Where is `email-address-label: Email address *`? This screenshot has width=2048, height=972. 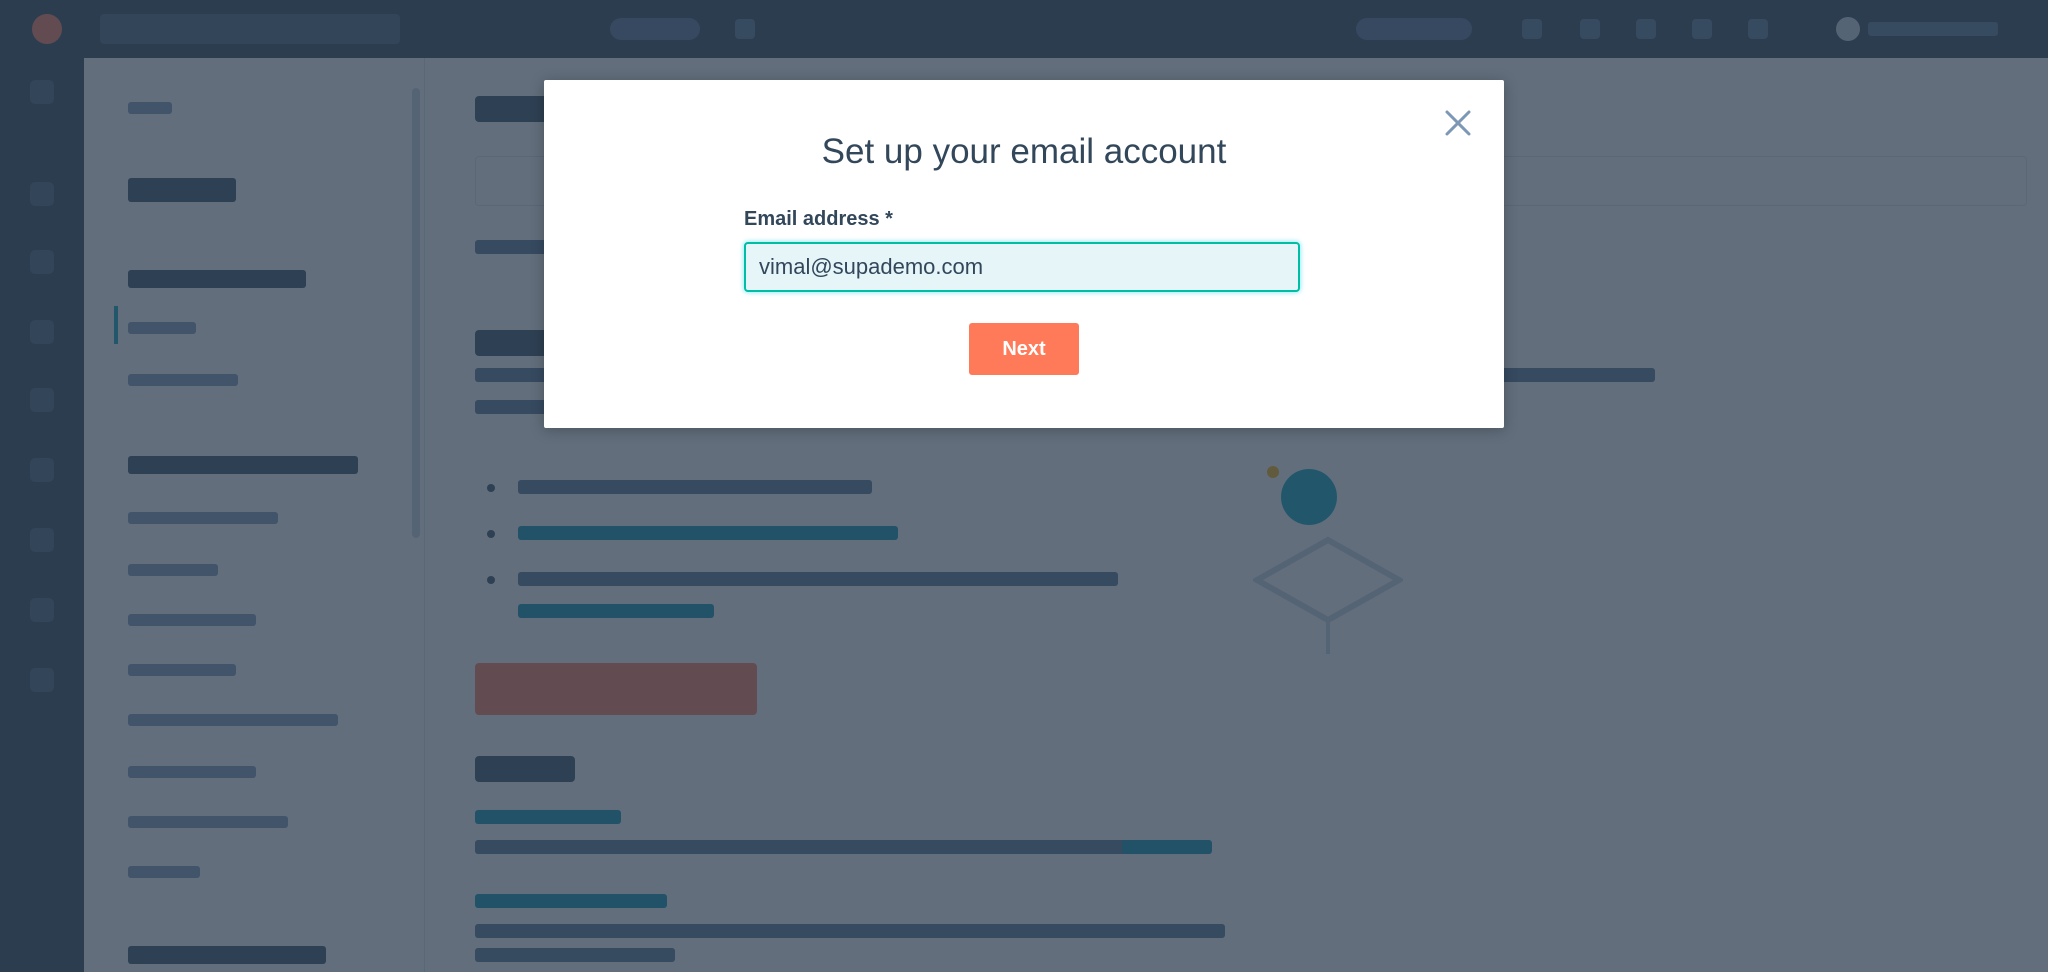 email-address-label: Email address * is located at coordinates (818, 219).